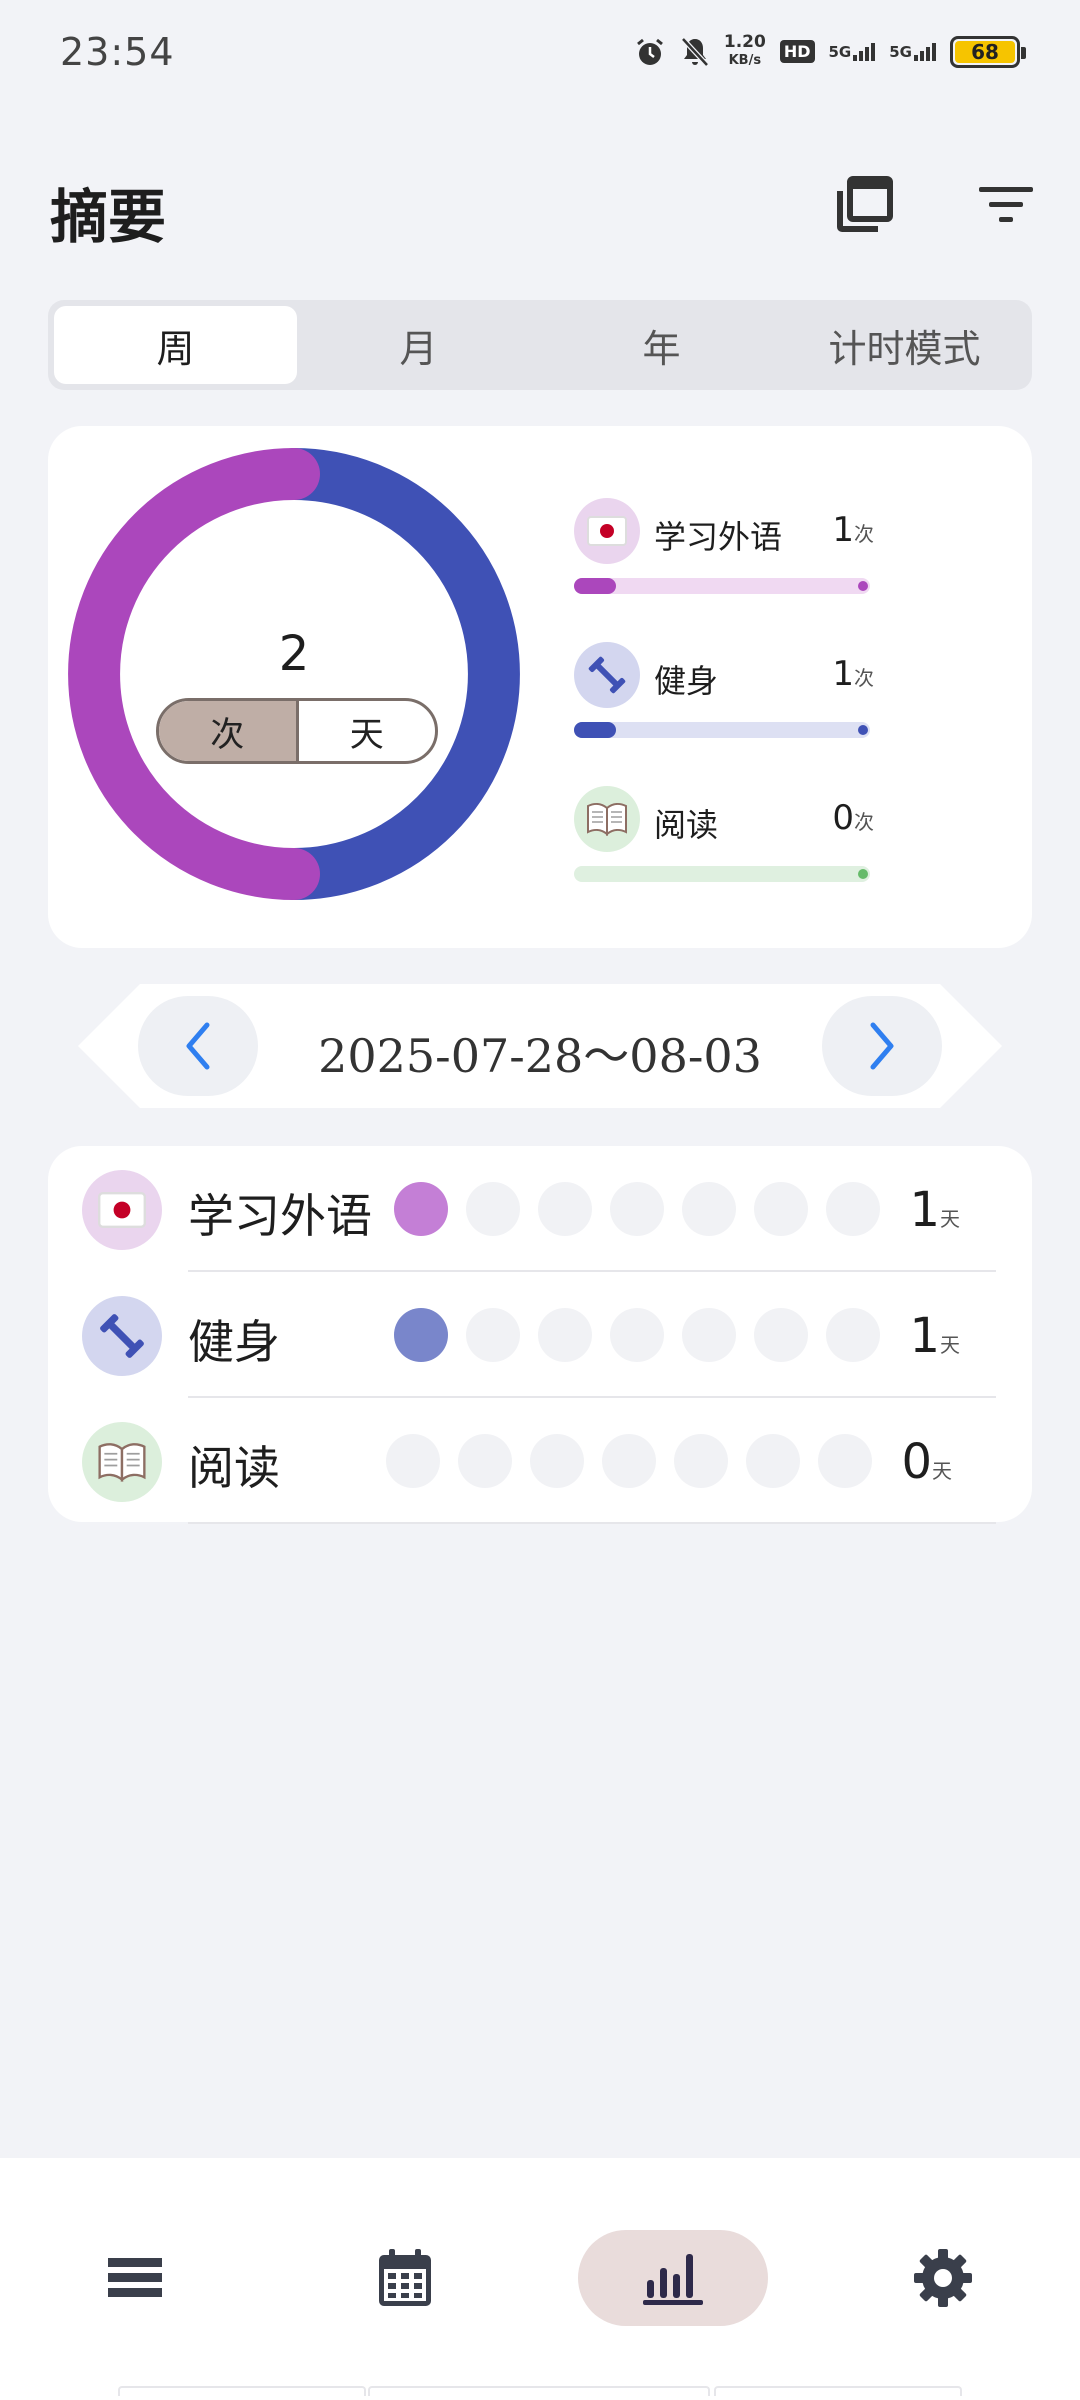  I want to click on copy-button, so click(864, 205).